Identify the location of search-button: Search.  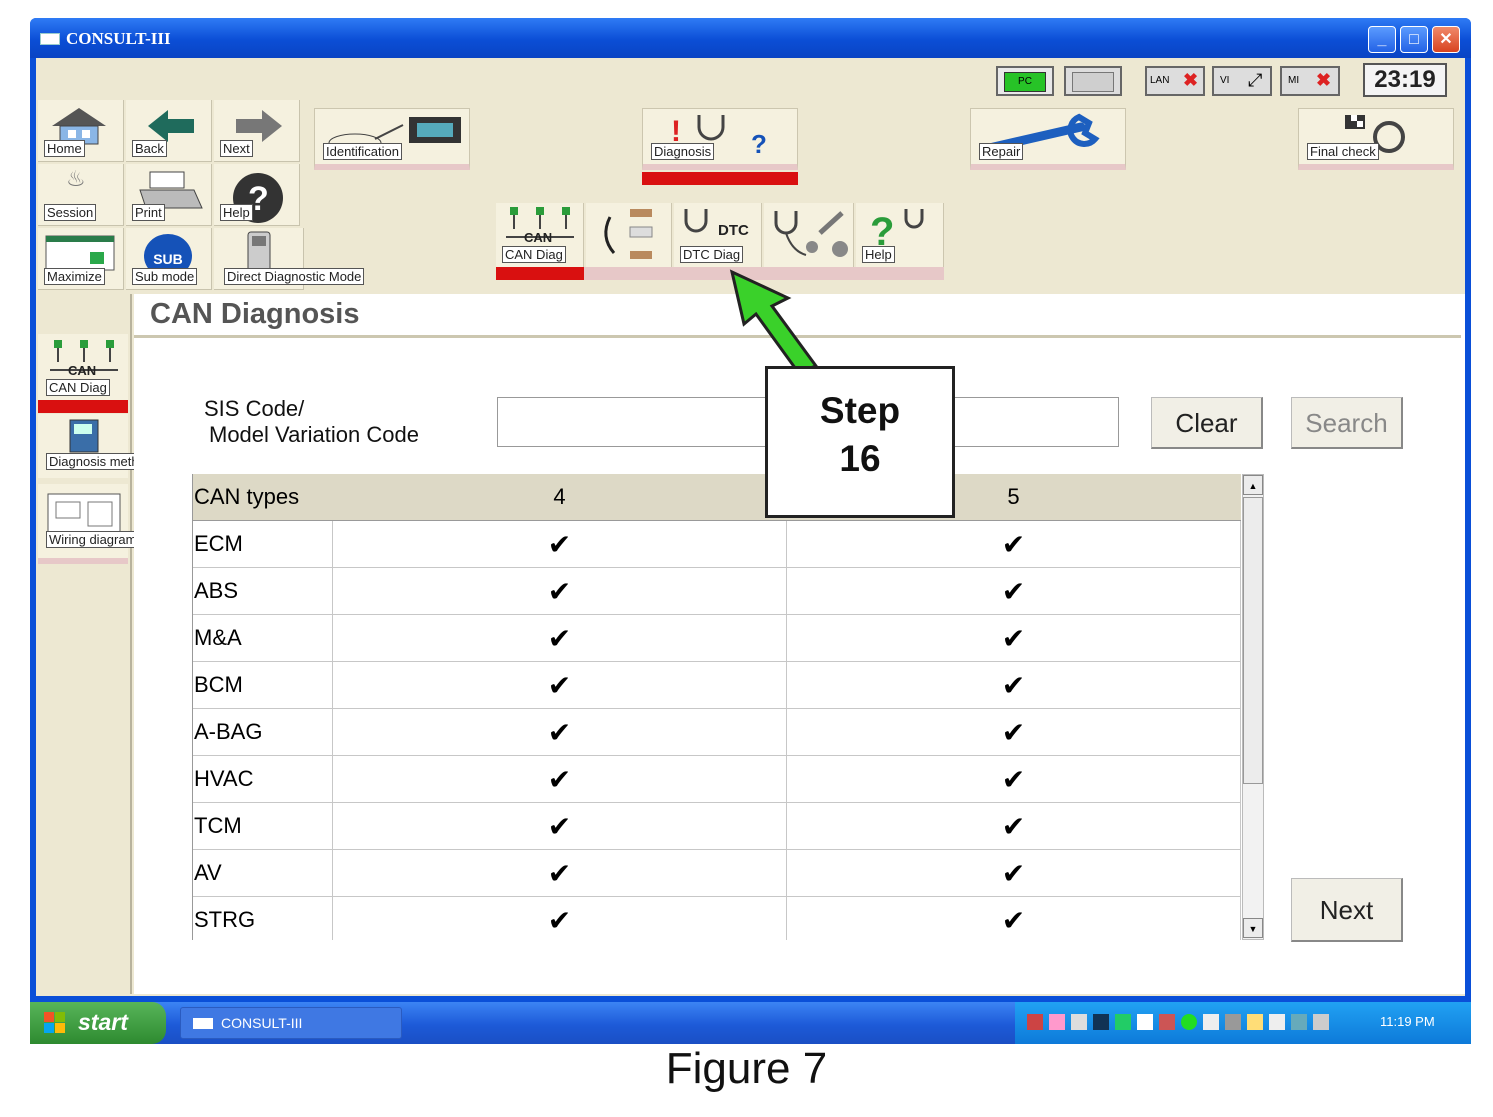
(1347, 423).